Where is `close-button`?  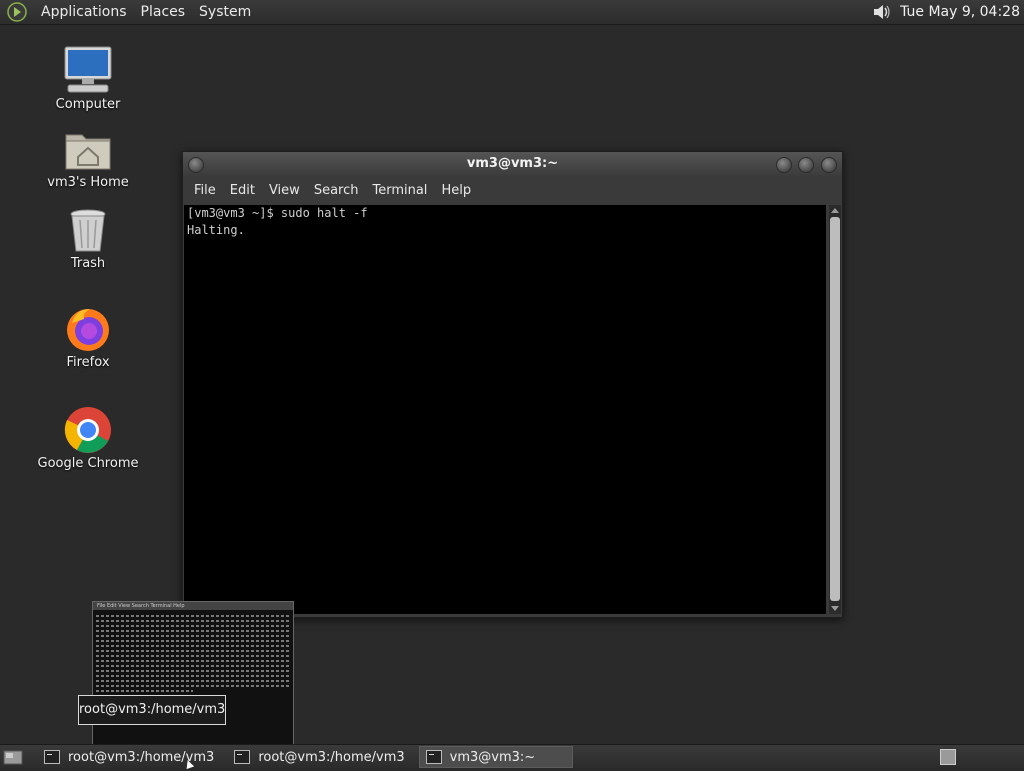
close-button is located at coordinates (829, 165).